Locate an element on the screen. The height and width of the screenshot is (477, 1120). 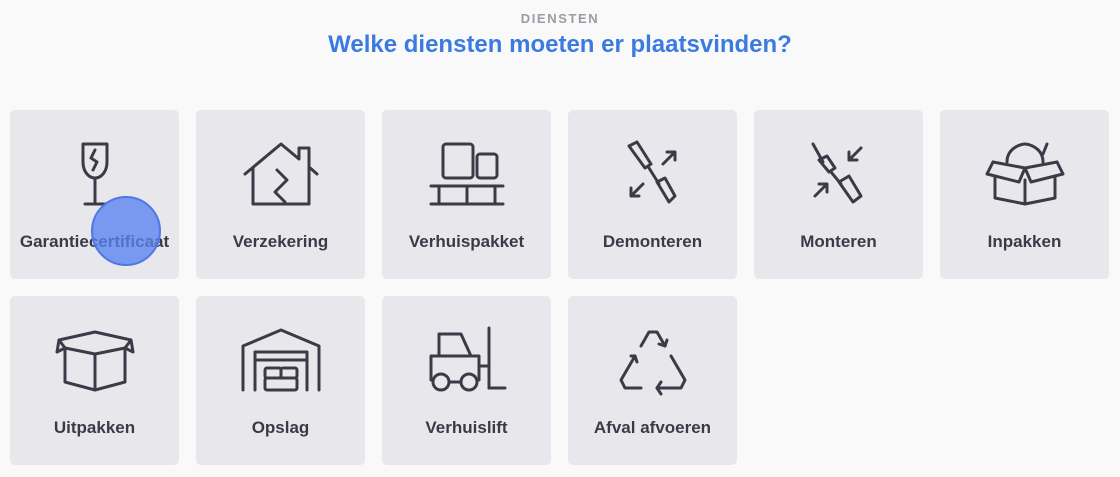
service-card-demonteren: Demonteren is located at coordinates (652, 194).